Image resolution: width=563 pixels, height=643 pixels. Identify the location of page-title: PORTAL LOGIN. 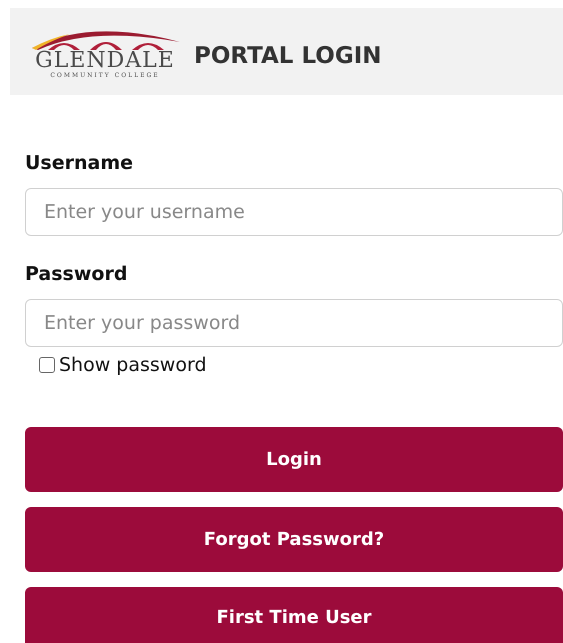
(288, 57).